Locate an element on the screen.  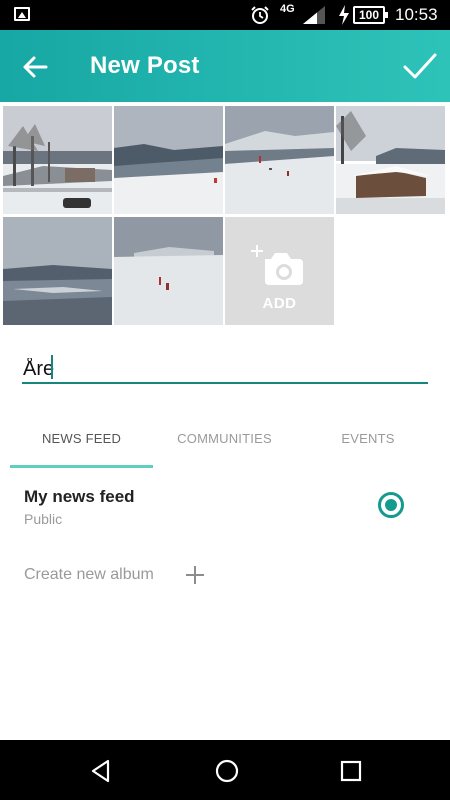
checkmark-icon is located at coordinates (420, 67).